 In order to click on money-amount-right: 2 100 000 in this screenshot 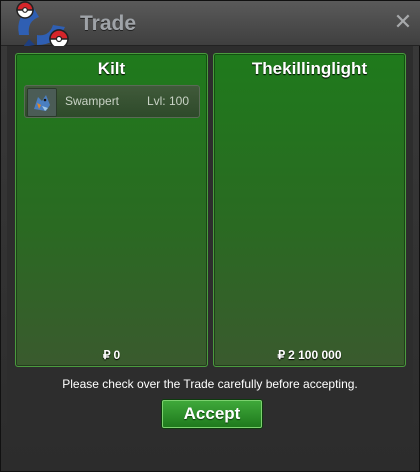, I will do `click(315, 355)`.